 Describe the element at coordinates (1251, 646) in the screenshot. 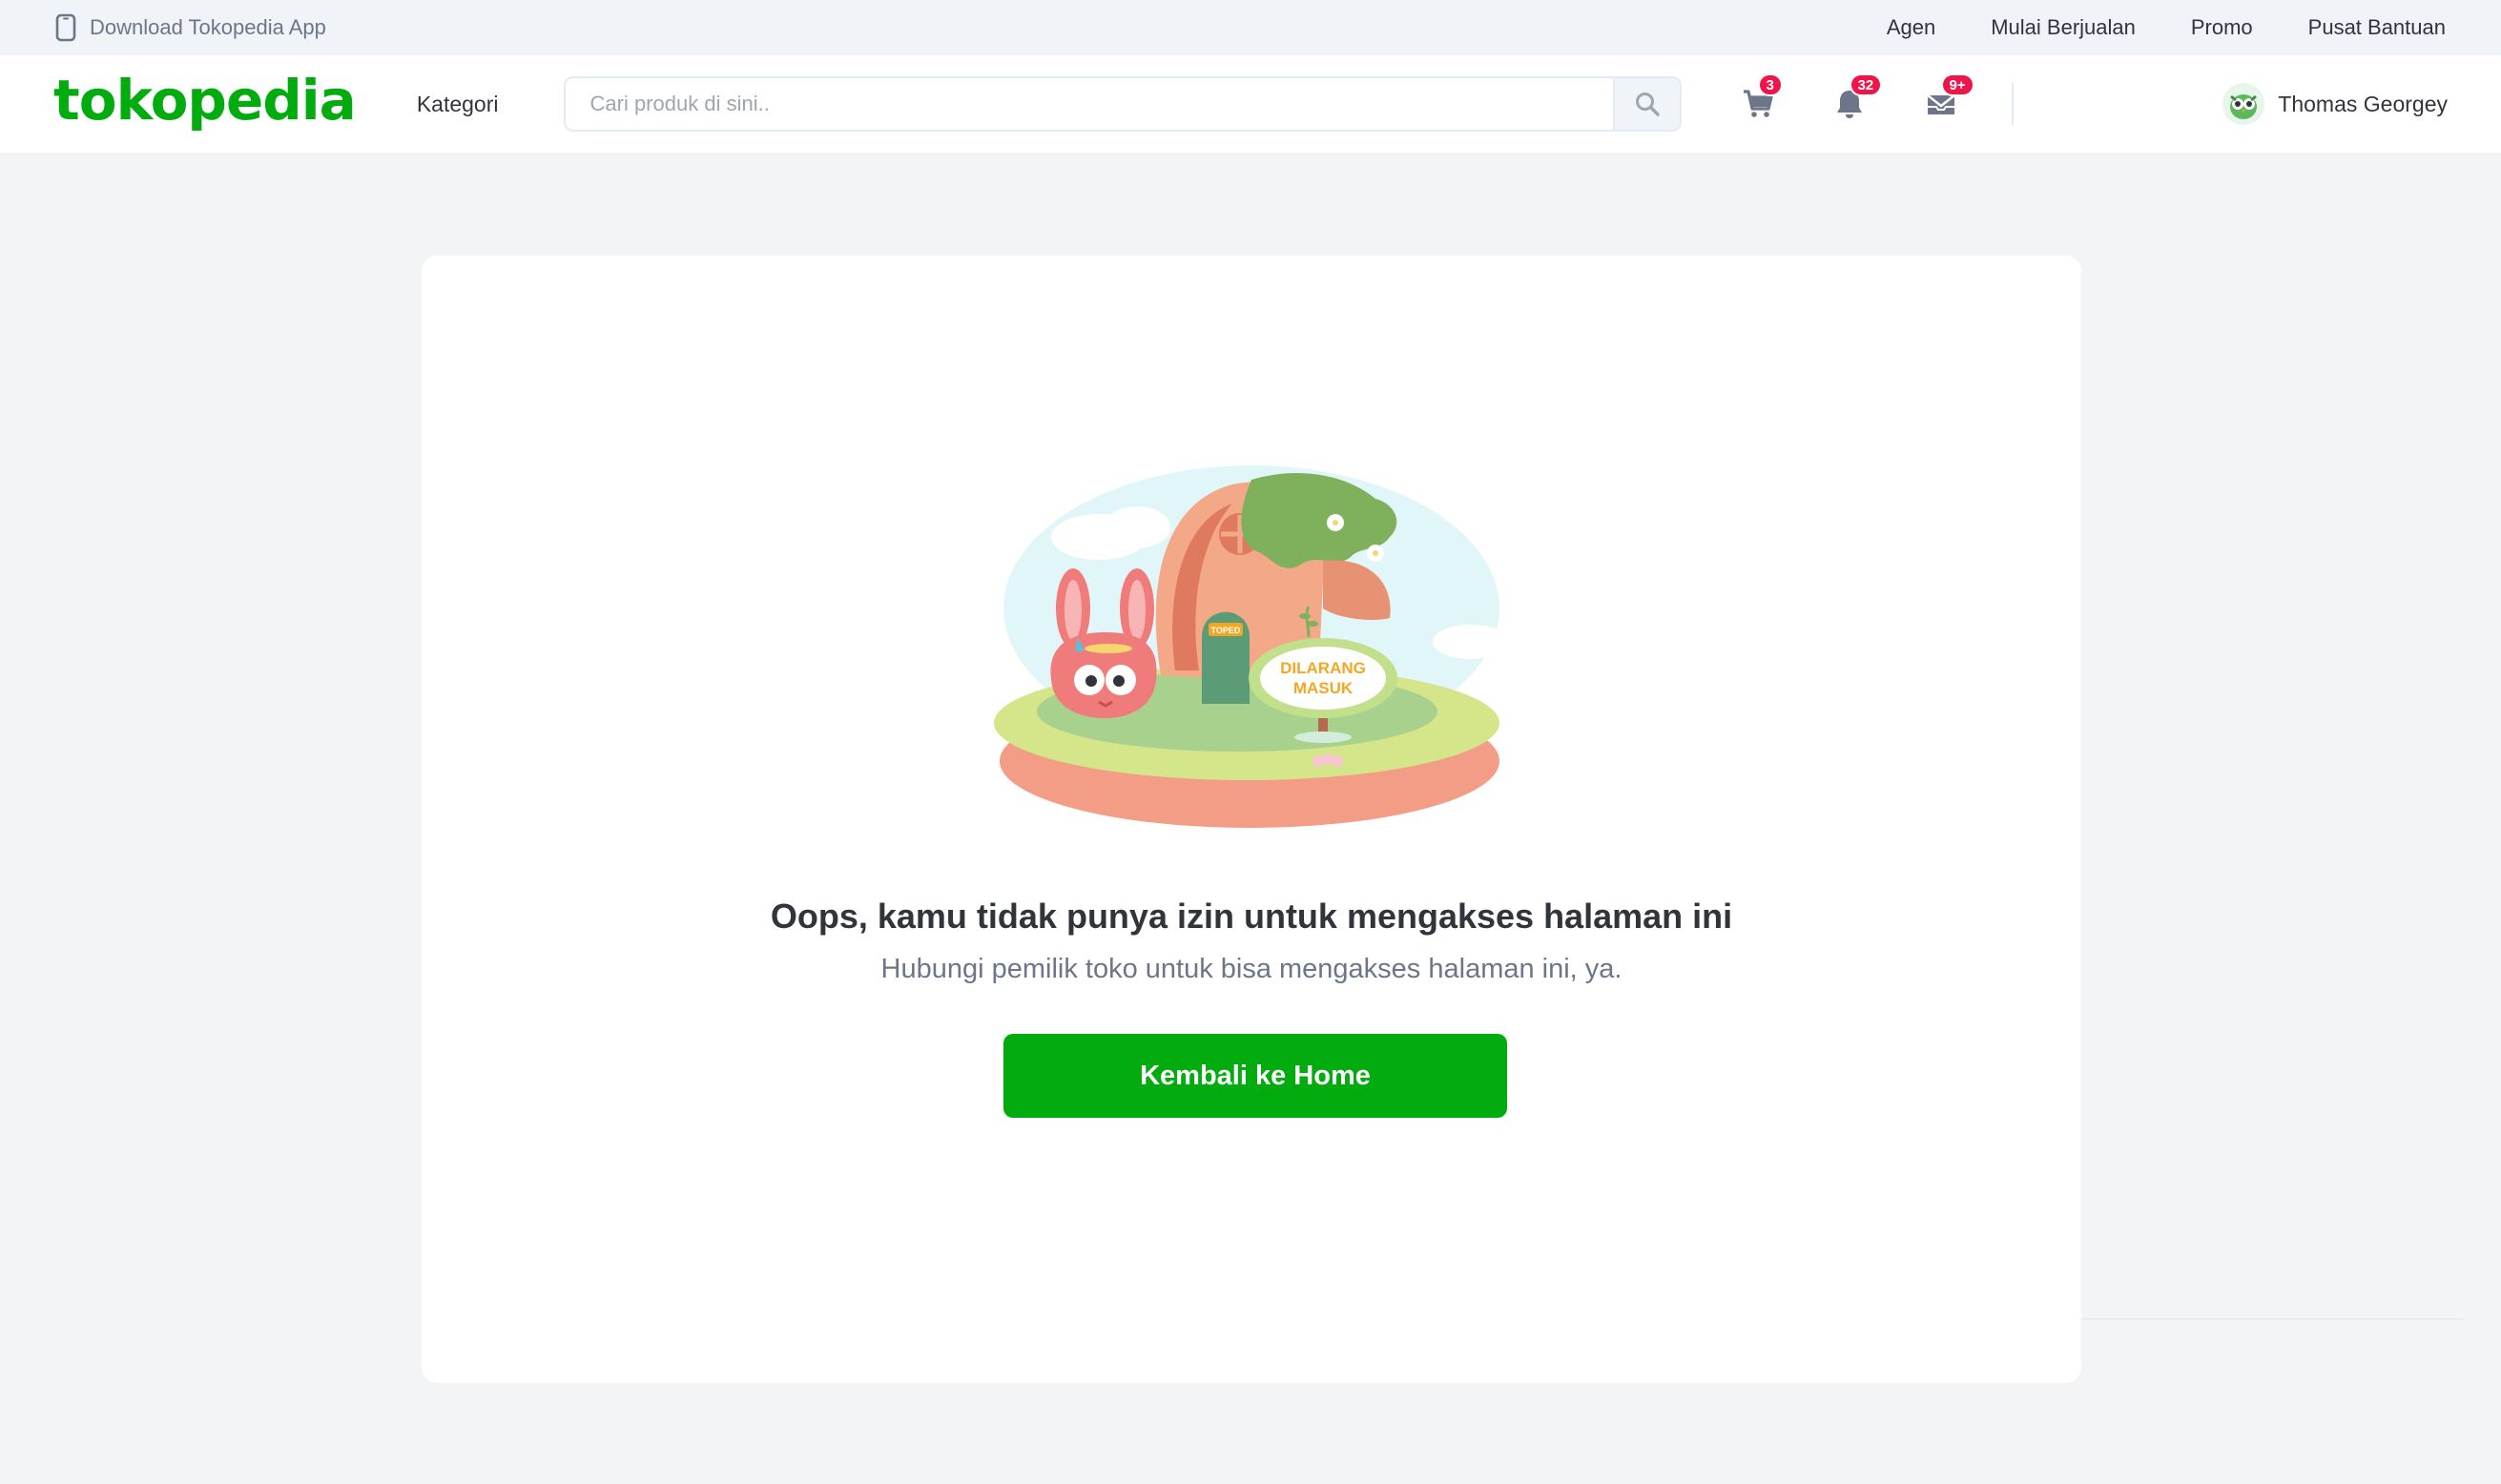

I see `forbidden-house-illustration: TOPED DILARANG MASUK` at that location.